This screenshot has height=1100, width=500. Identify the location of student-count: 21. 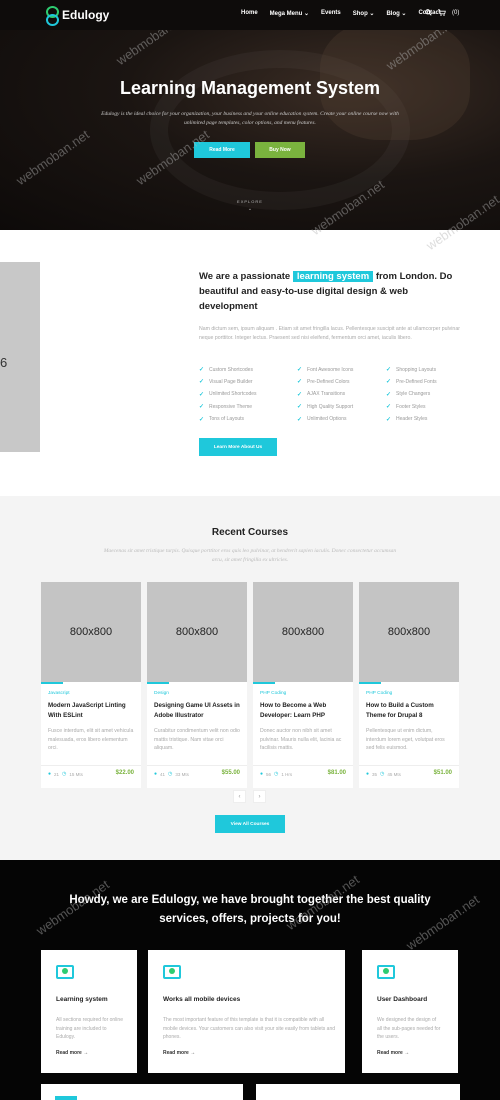
(57, 774).